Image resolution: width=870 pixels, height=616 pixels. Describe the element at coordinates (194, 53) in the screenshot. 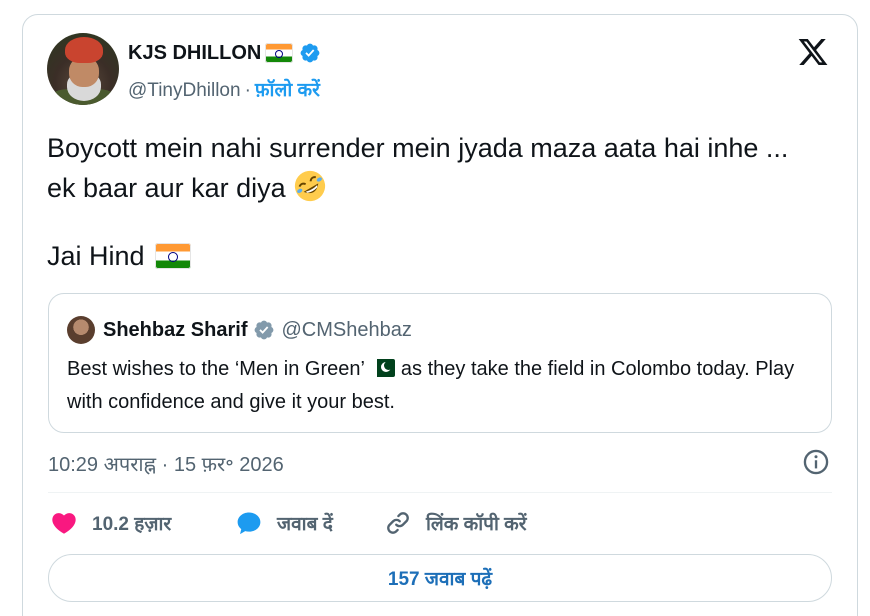

I see `author-display-name: KJS DHILLON` at that location.